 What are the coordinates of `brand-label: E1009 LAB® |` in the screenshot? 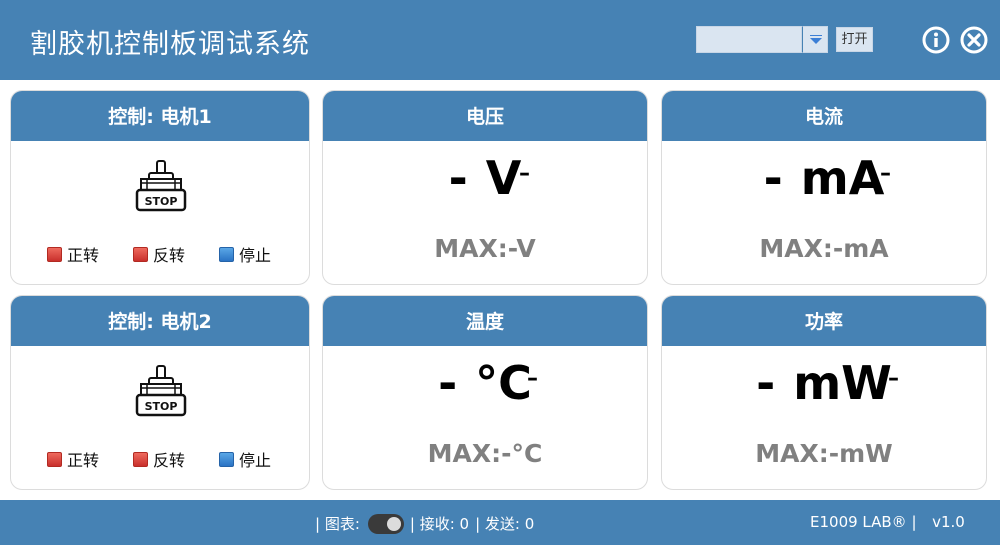 It's located at (863, 522).